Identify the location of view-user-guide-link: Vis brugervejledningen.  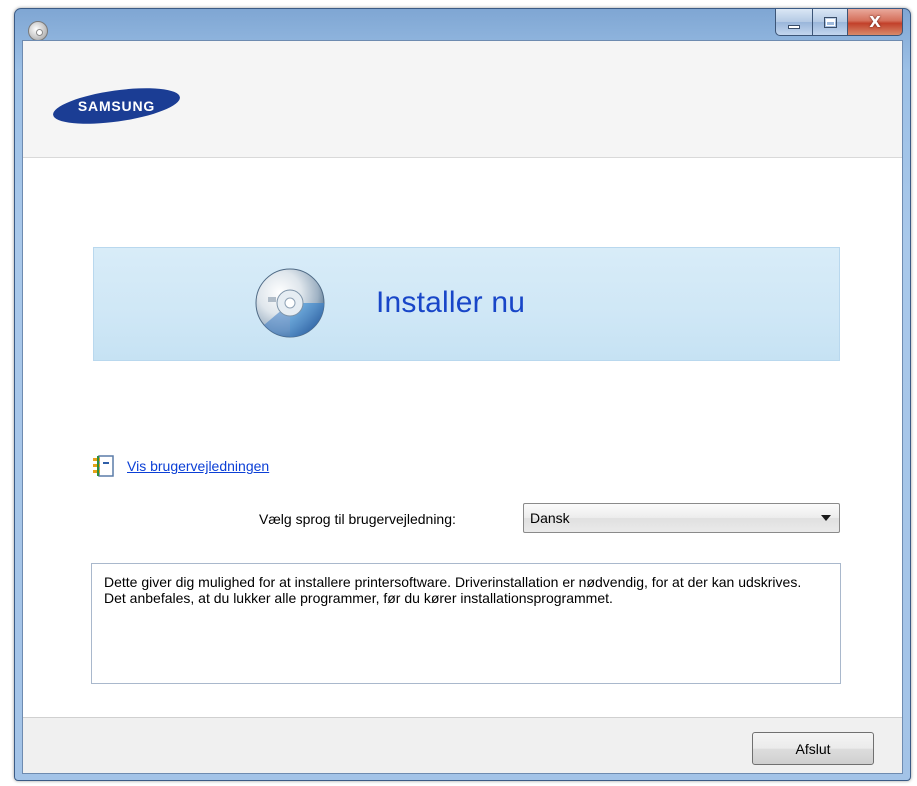
(198, 466).